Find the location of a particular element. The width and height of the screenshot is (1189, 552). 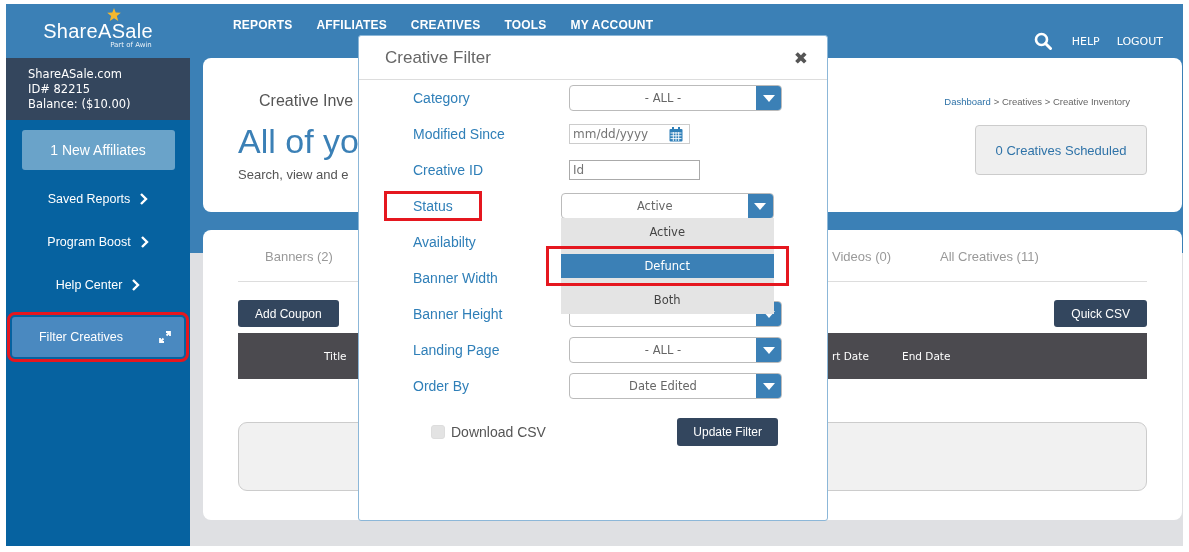

tab: All Creatives (11) is located at coordinates (989, 256).